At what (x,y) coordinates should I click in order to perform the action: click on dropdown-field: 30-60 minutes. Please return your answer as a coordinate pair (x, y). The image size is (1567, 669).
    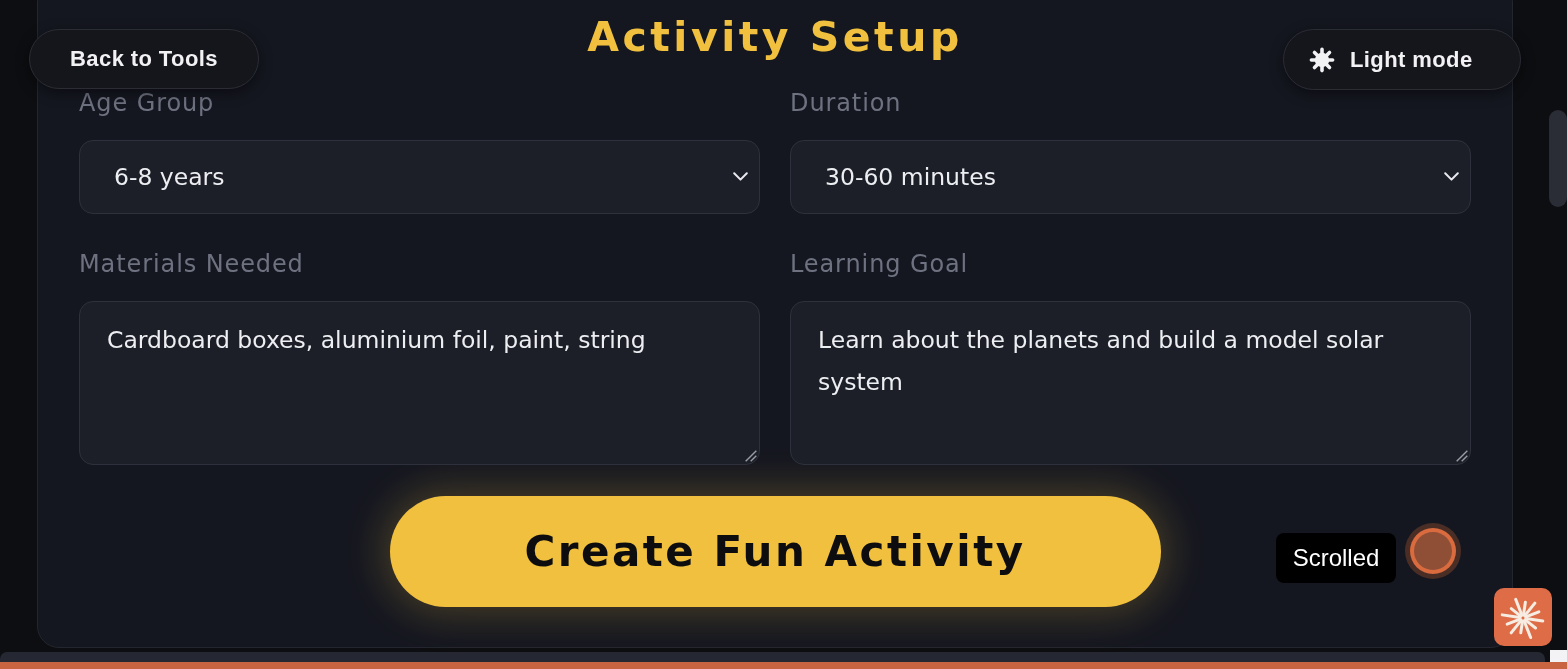
    Looking at the image, I should click on (1130, 177).